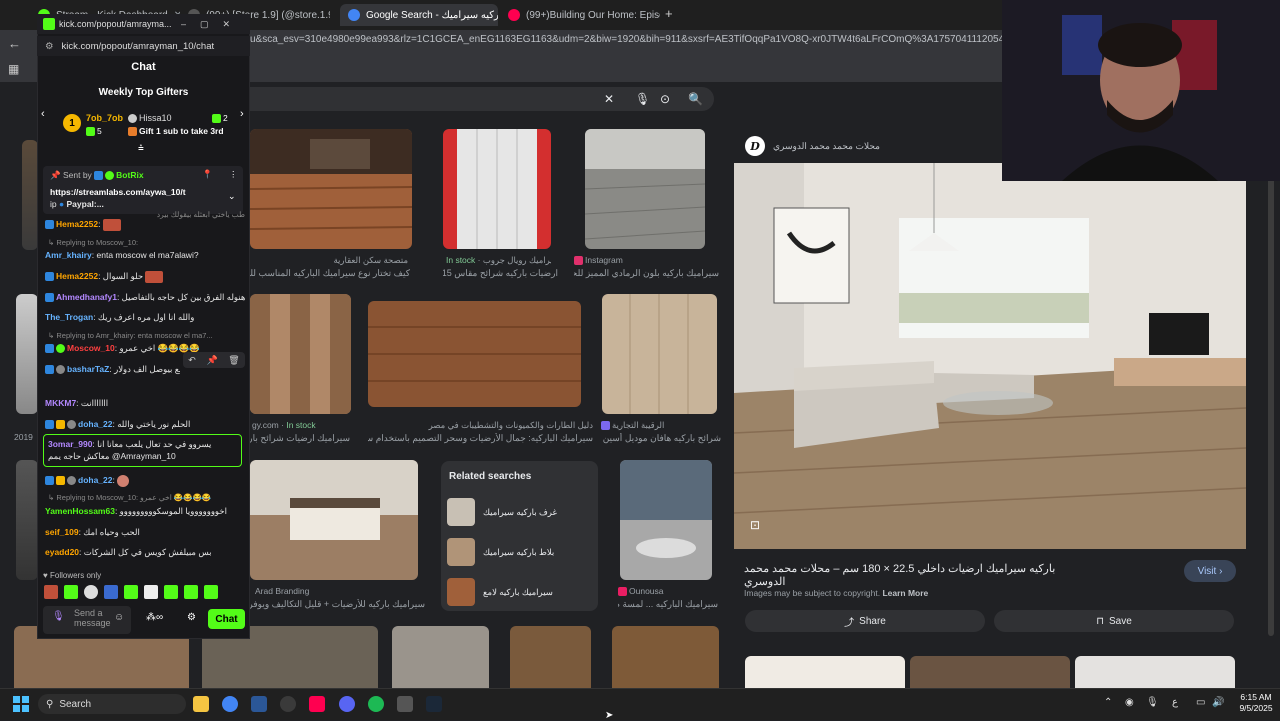 The height and width of the screenshot is (721, 1280). Describe the element at coordinates (519, 592) in the screenshot. I see `related-search-item: سيراميك باركيه لامع` at that location.